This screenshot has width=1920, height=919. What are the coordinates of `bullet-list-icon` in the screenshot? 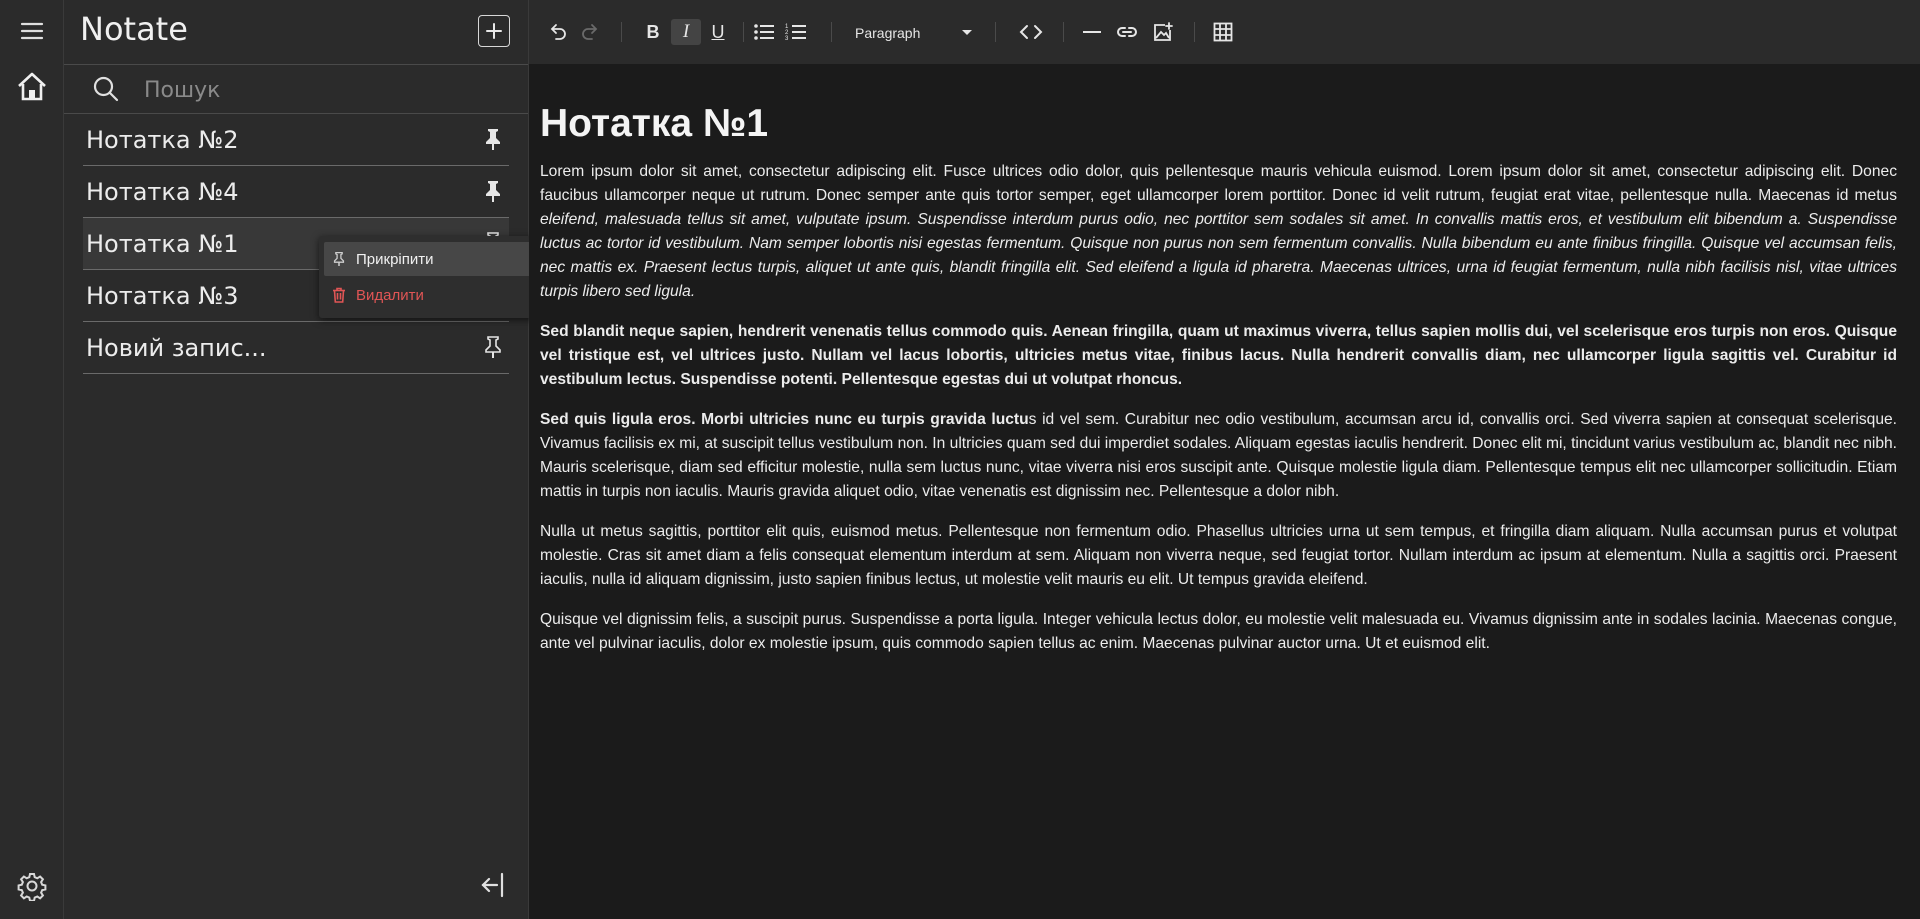 It's located at (764, 32).